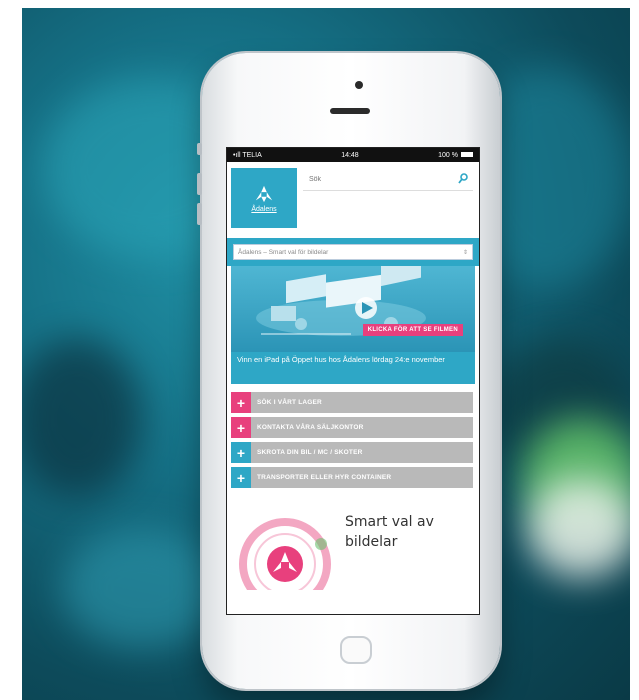  Describe the element at coordinates (350, 155) in the screenshot. I see `clock: 14:48` at that location.